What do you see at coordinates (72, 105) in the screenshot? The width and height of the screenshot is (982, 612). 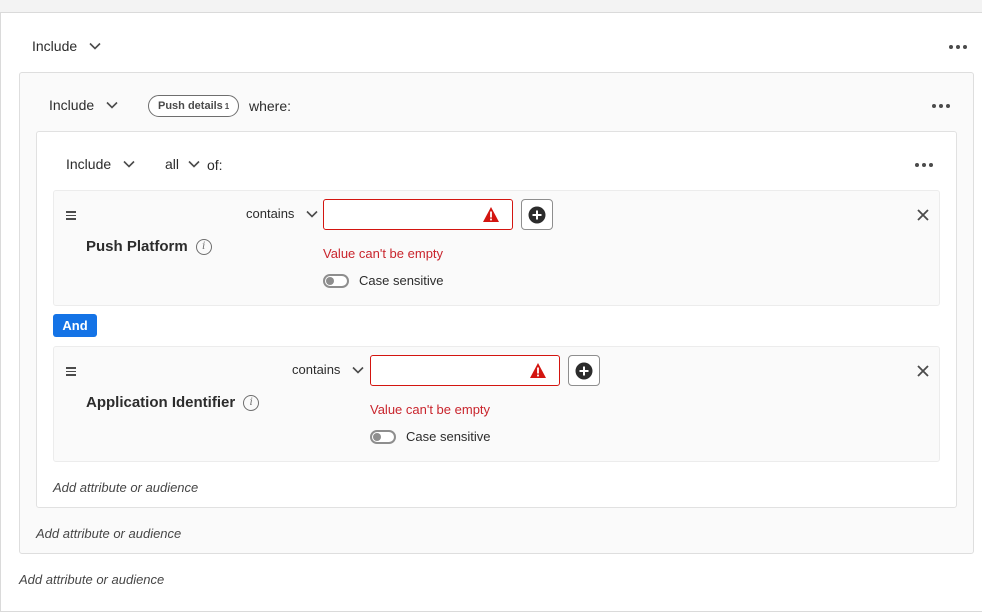 I see `push-include-label: Include` at bounding box center [72, 105].